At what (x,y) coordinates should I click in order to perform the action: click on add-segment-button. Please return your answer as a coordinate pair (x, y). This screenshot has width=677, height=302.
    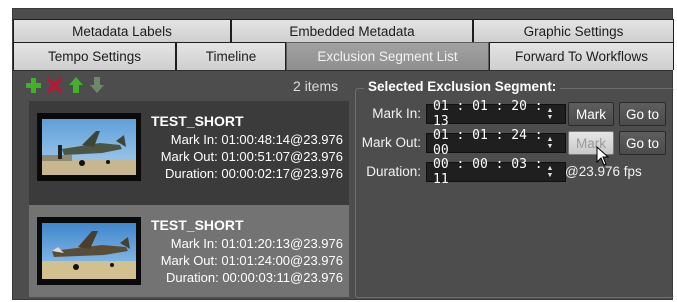
    Looking at the image, I should click on (33, 85).